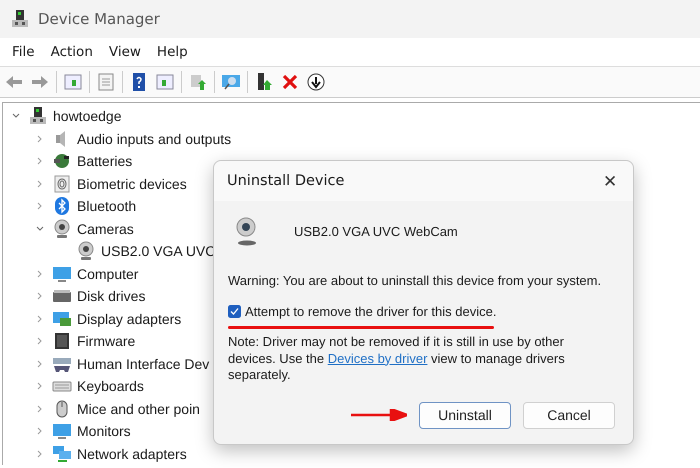 Image resolution: width=700 pixels, height=468 pixels. What do you see at coordinates (110, 386) in the screenshot?
I see `tree-item: Keyboards` at bounding box center [110, 386].